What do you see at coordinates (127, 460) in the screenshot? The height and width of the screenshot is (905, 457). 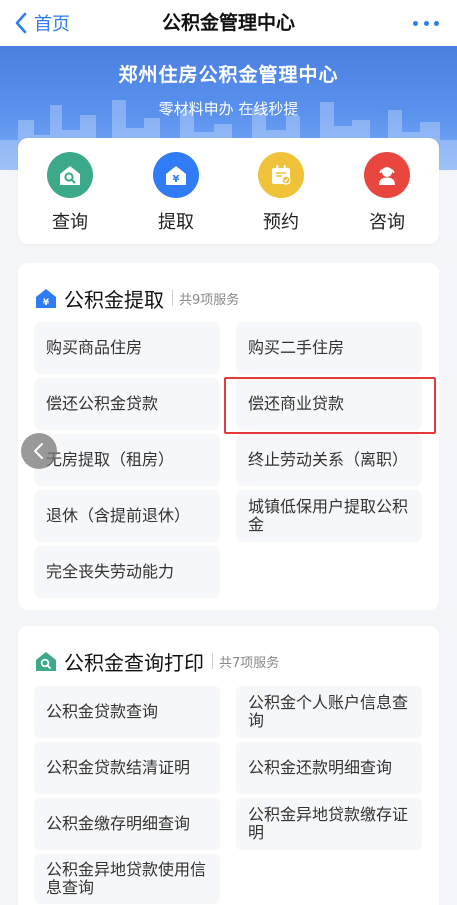 I see `service-item: 无房提取（租房）` at bounding box center [127, 460].